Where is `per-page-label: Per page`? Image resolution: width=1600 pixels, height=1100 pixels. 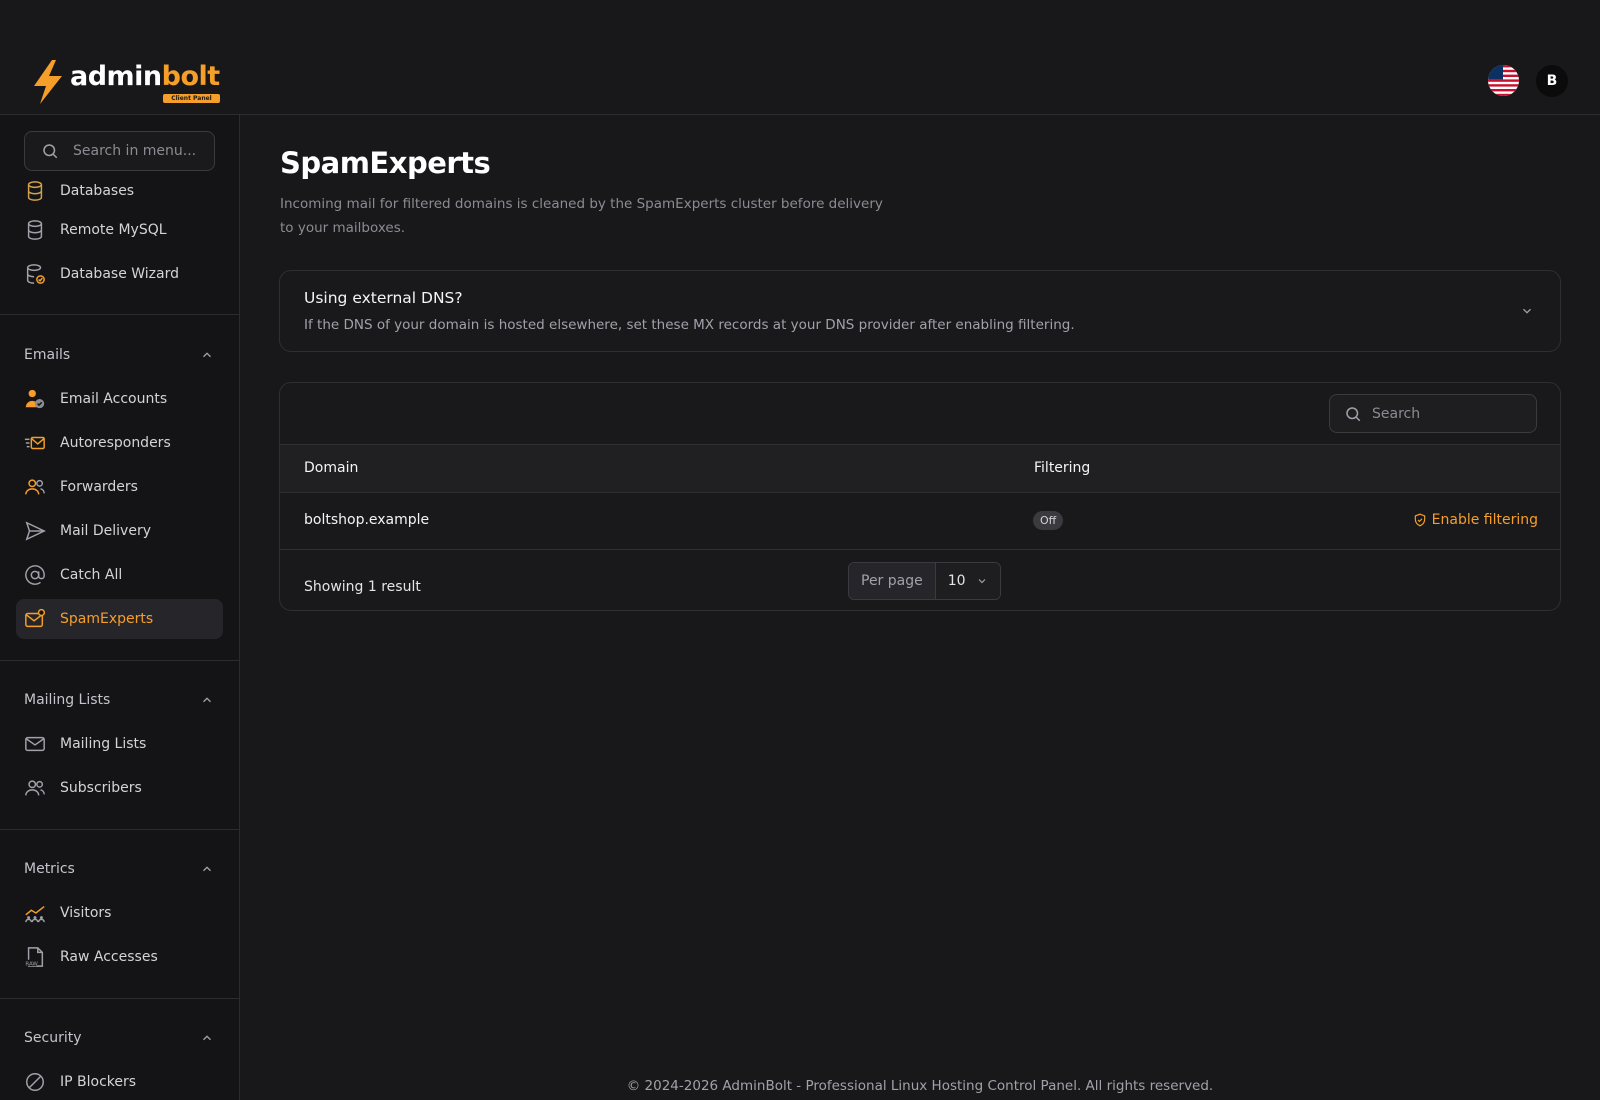
per-page-label: Per page is located at coordinates (892, 581).